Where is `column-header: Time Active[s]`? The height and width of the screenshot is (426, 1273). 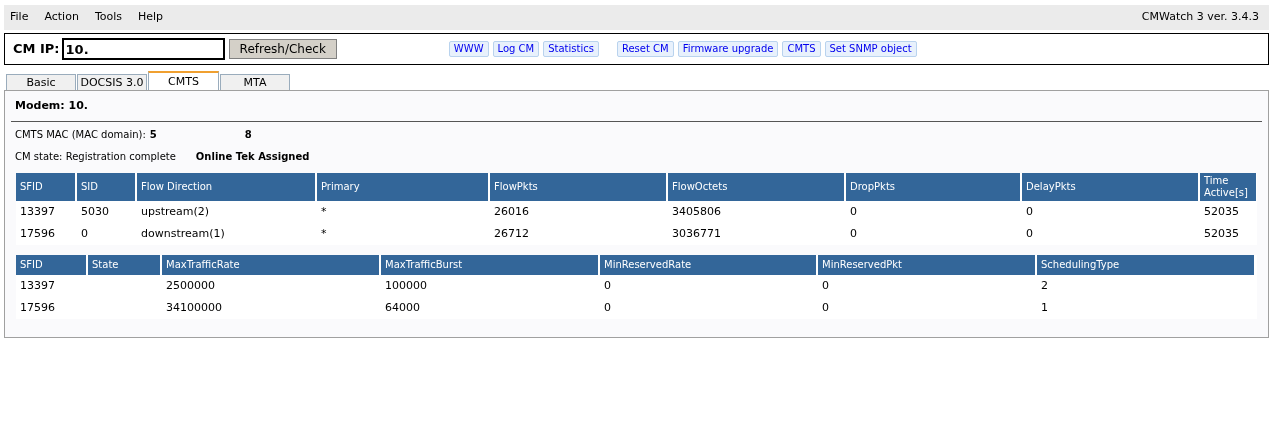 column-header: Time Active[s] is located at coordinates (1228, 187).